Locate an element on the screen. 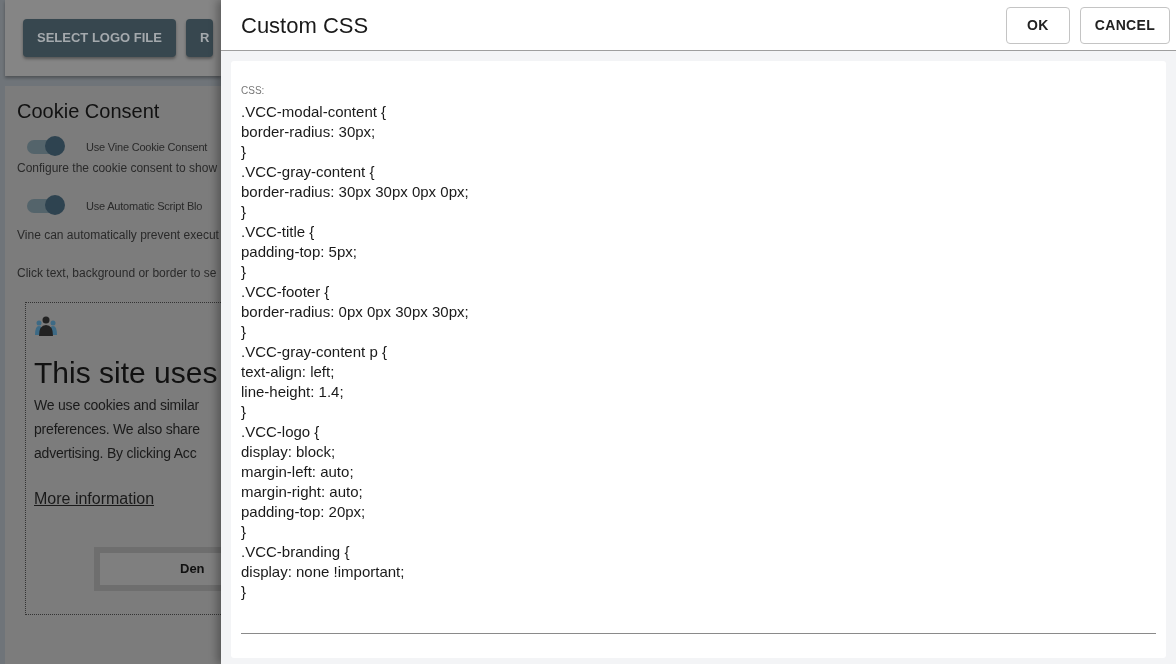 This screenshot has width=1176, height=664. ok-button: OK is located at coordinates (1037, 25).